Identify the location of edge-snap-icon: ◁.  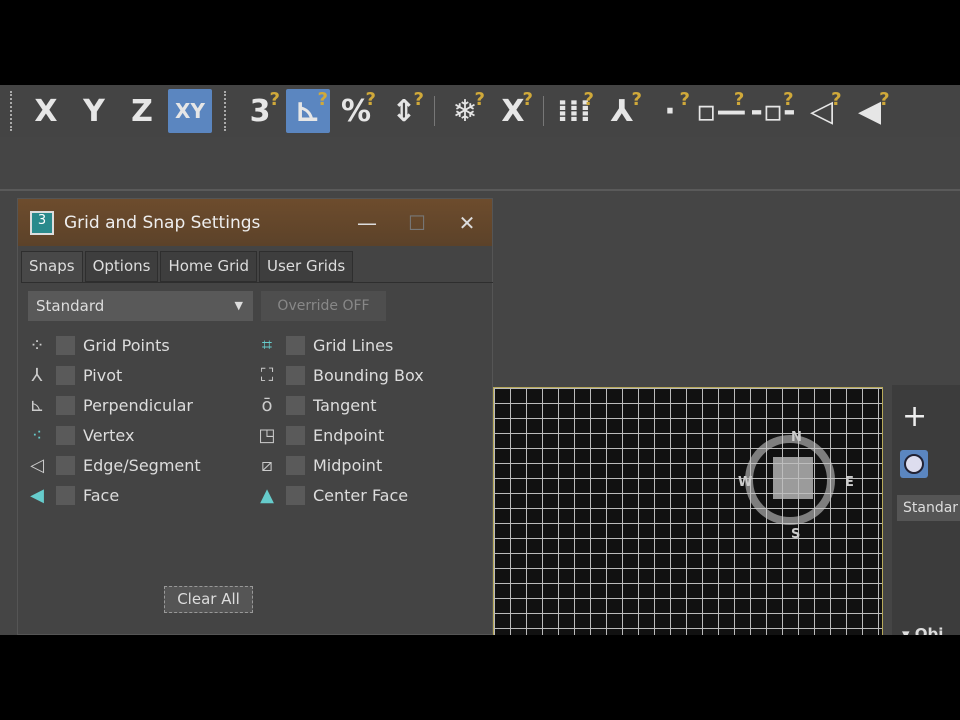
(822, 111).